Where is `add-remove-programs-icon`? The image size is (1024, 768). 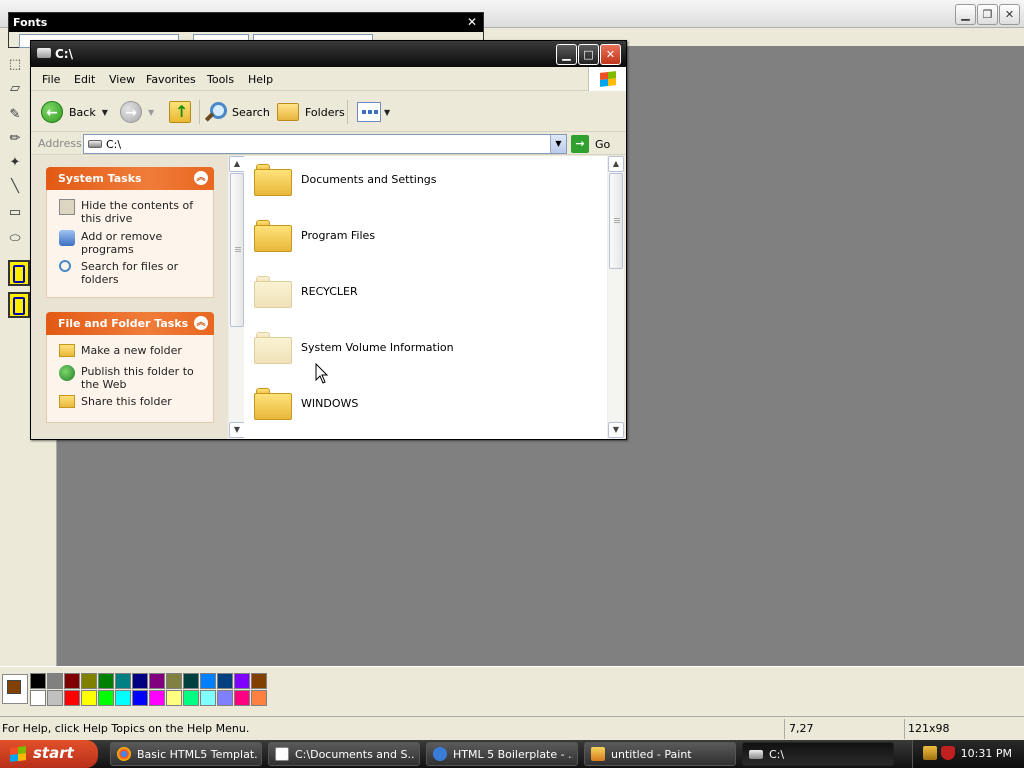 add-remove-programs-icon is located at coordinates (67, 238).